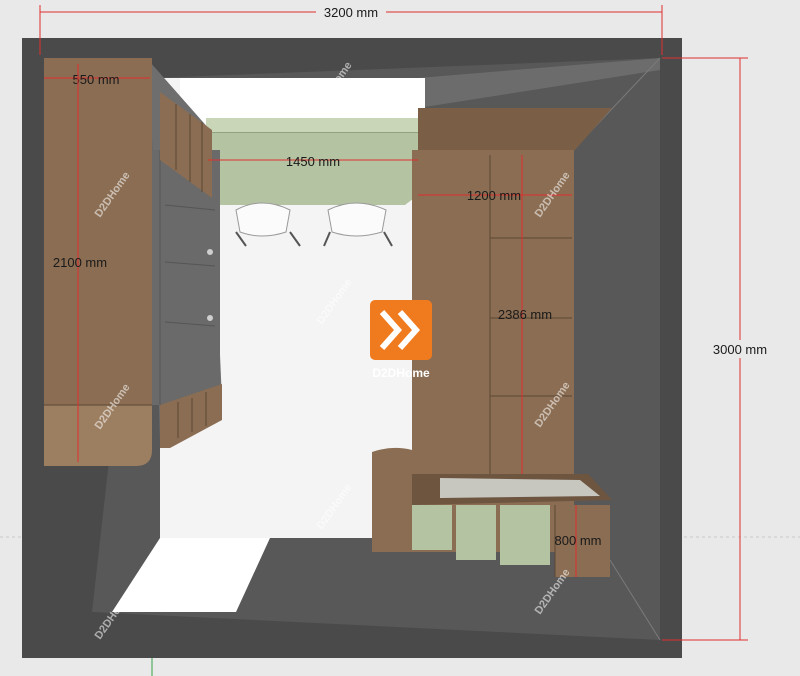  Describe the element at coordinates (740, 349) in the screenshot. I see `dim-label-overall-depth: 3000 mm` at that location.